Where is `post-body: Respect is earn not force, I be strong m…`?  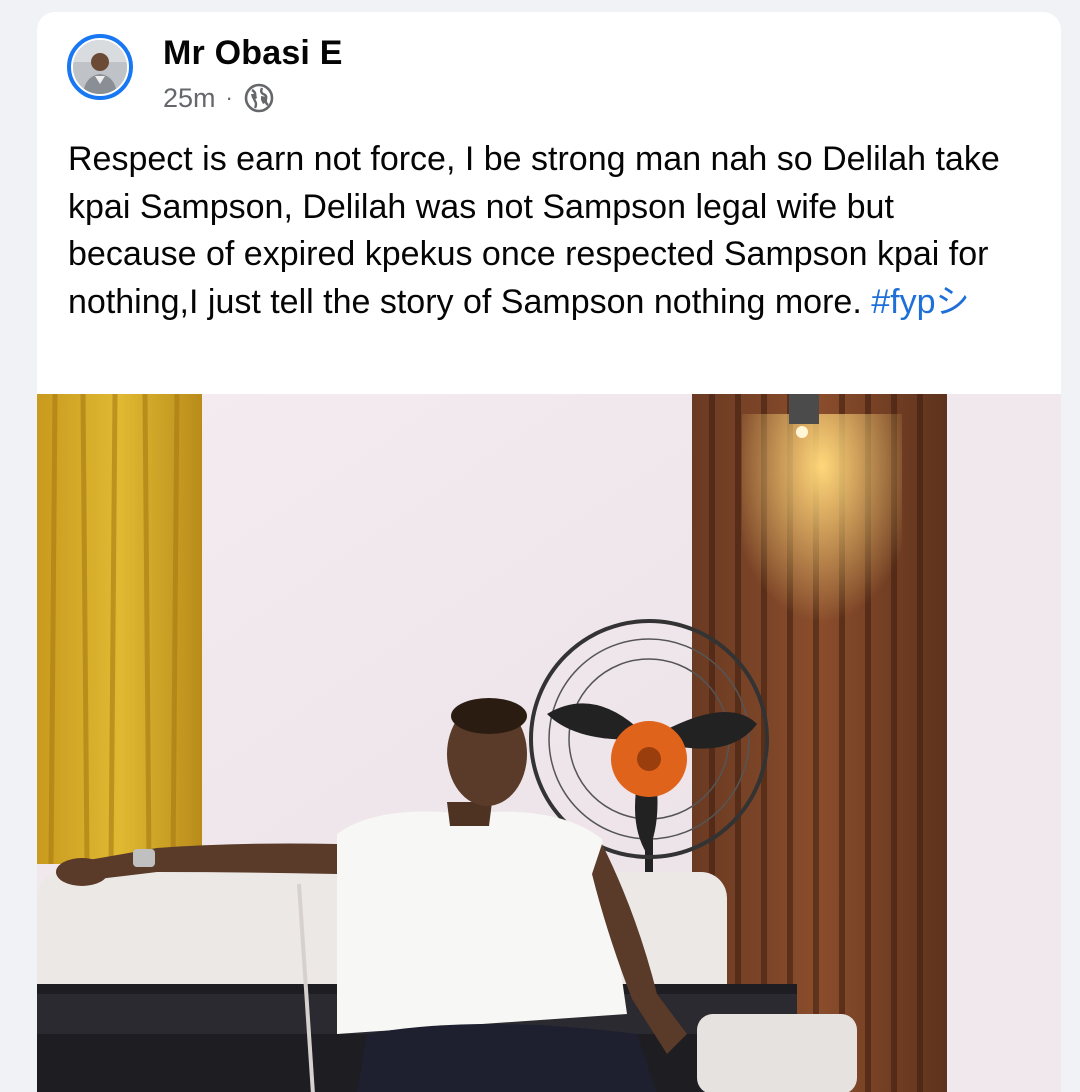 post-body: Respect is earn not force, I be strong m… is located at coordinates (534, 230).